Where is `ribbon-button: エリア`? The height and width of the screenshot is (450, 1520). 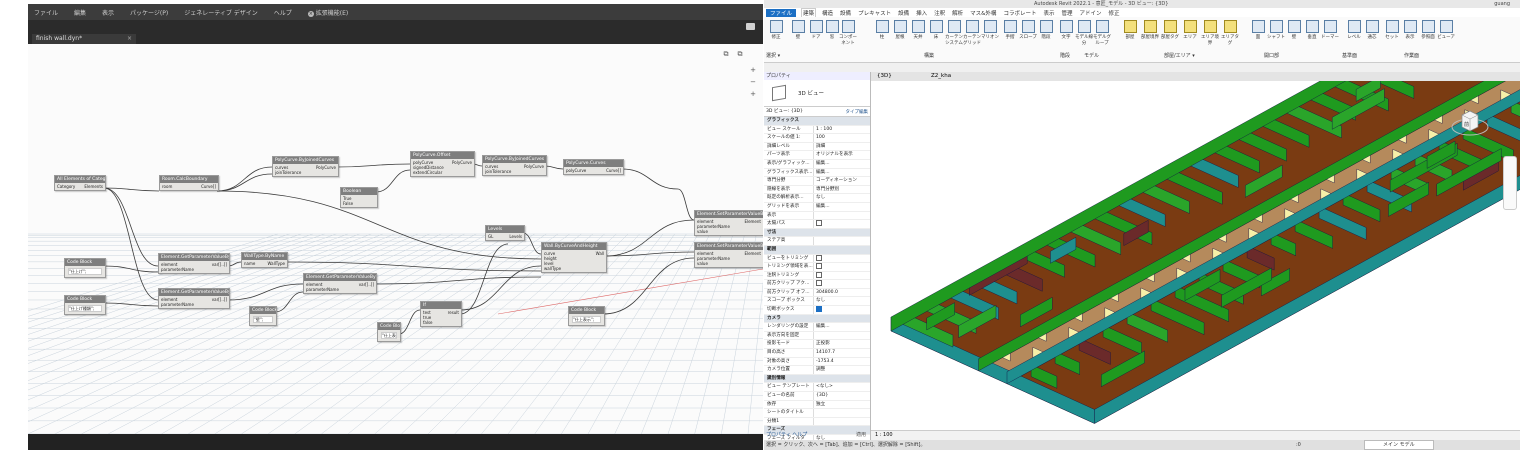 ribbon-button: エリア is located at coordinates (1190, 30).